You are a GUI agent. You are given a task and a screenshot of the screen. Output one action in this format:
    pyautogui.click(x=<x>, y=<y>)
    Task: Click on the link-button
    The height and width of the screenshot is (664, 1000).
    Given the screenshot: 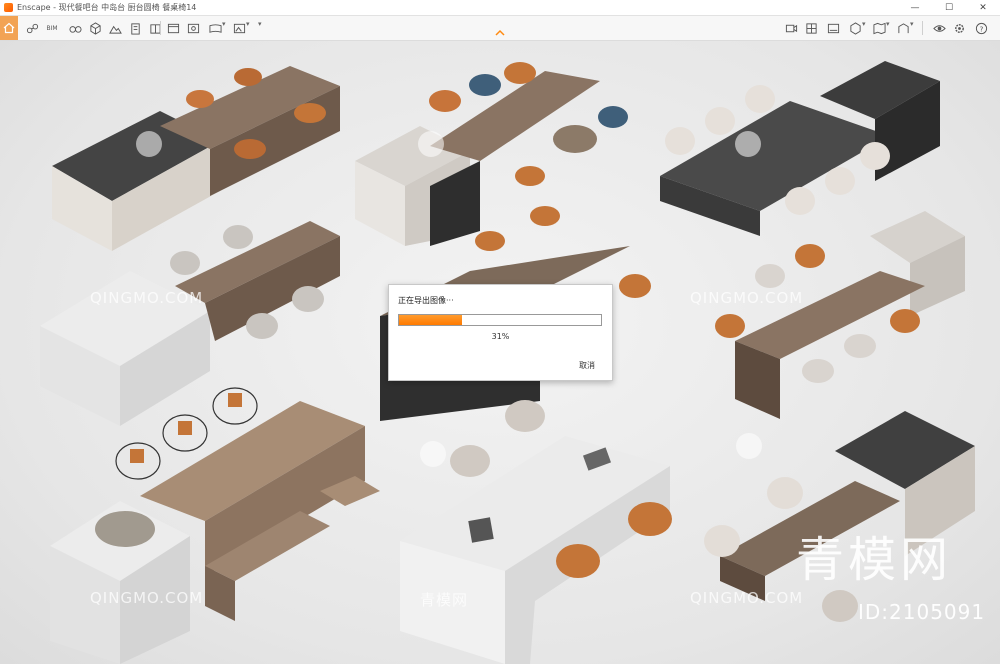 What is the action you would take?
    pyautogui.click(x=32, y=28)
    